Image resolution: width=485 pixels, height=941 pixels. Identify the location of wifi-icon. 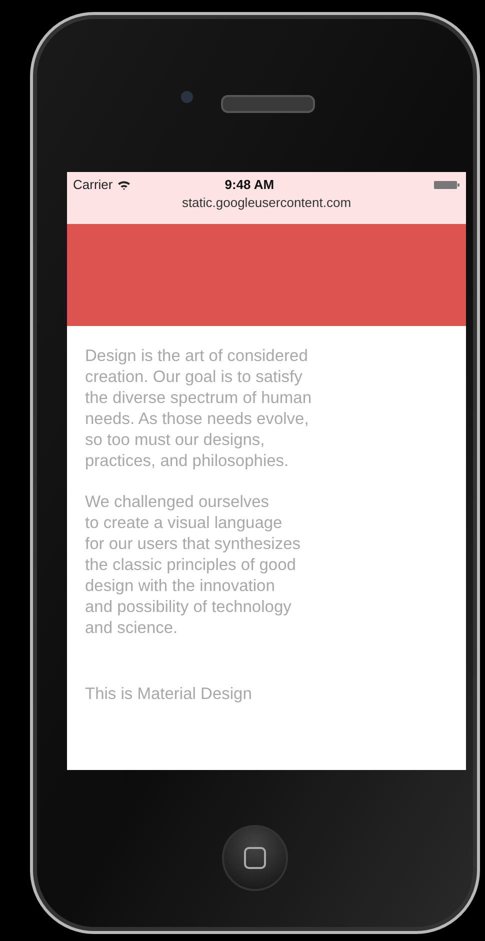
(123, 185).